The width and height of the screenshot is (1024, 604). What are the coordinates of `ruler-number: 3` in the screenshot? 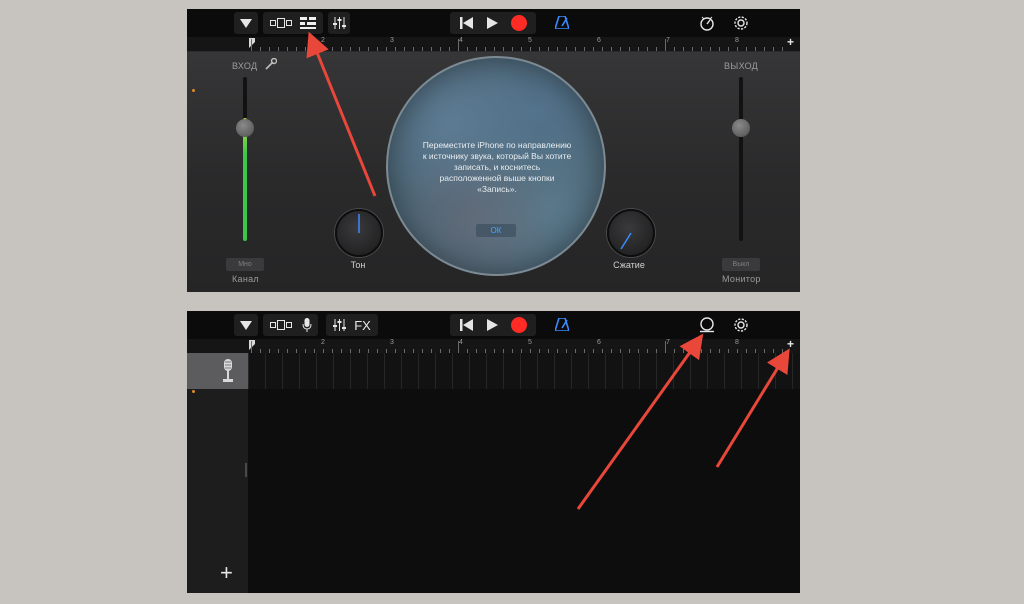 It's located at (392, 342).